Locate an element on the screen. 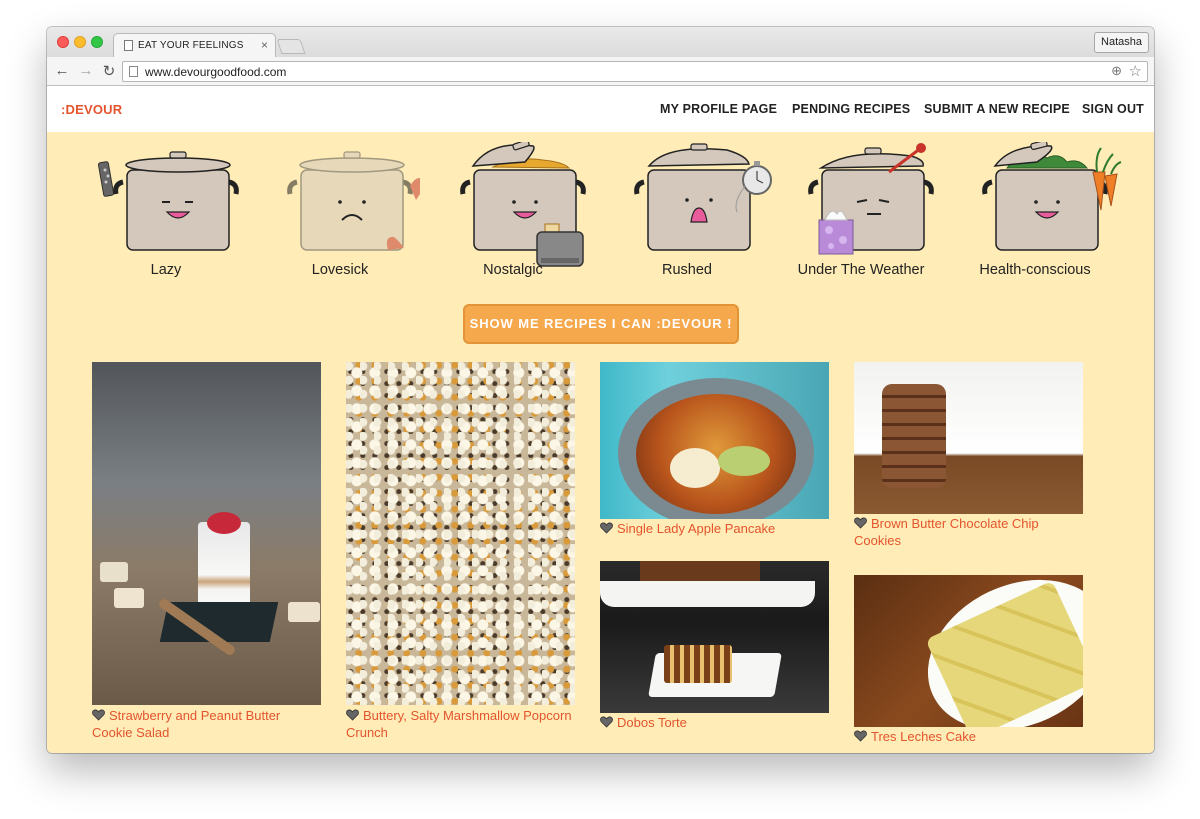 The image size is (1200, 819). pot-with-broken-heart-icon is located at coordinates (353, 201).